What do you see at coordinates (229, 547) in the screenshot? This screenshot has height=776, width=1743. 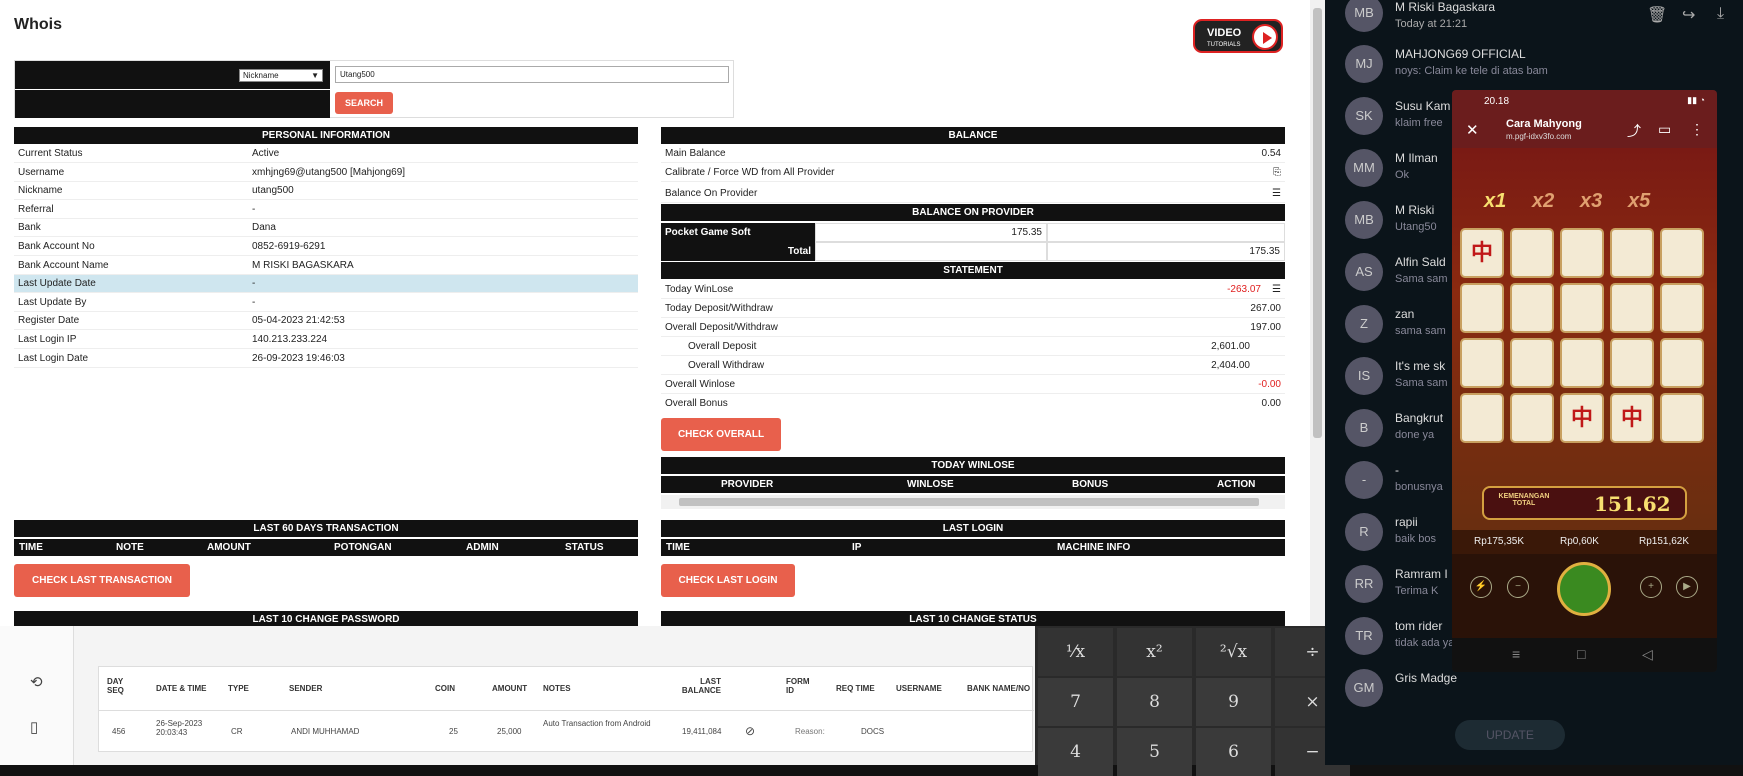 I see `col-amount: AMOUNT` at bounding box center [229, 547].